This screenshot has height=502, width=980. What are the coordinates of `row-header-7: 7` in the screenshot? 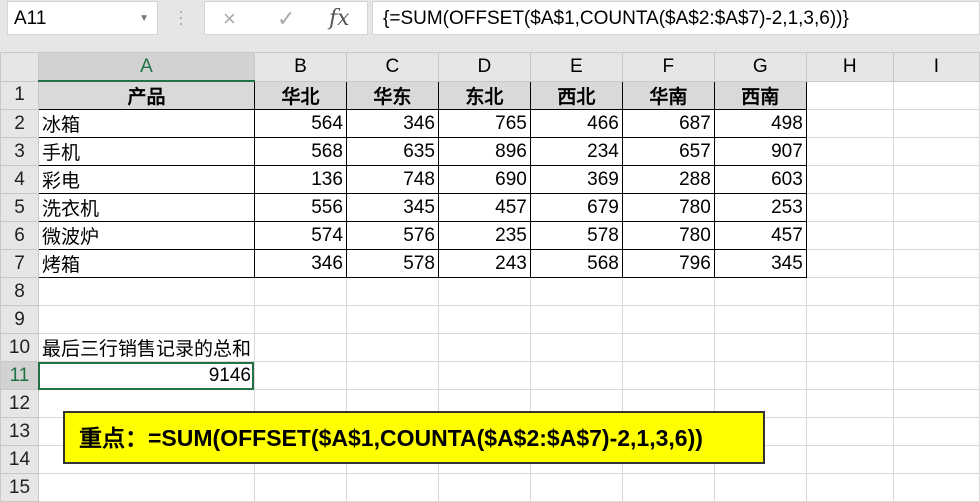 It's located at (19, 263).